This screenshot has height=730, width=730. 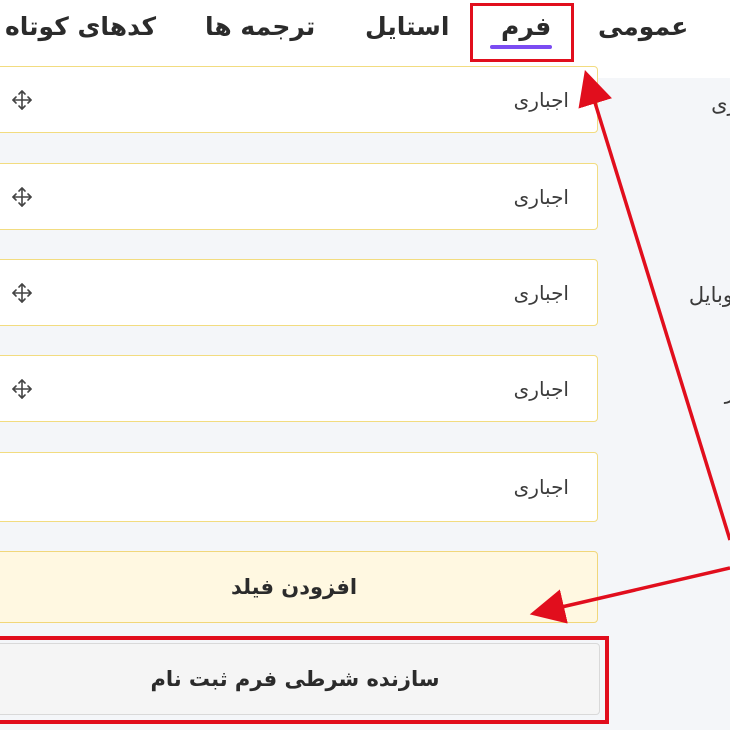 I want to click on tab-translations: ترجمه ها, so click(x=260, y=27).